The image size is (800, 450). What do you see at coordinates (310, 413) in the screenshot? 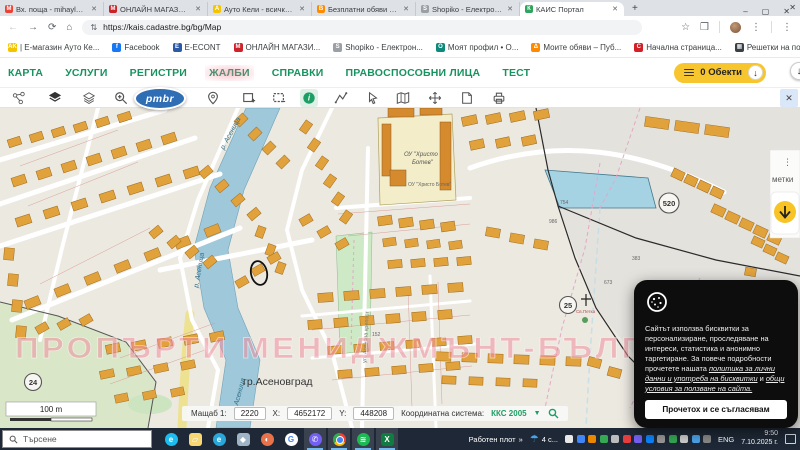
I see `x-coordinate: 4652172` at bounding box center [310, 413].